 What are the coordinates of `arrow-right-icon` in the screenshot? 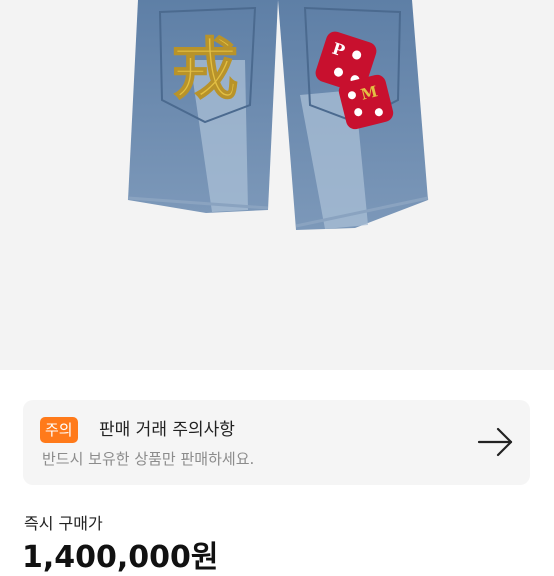 It's located at (496, 442).